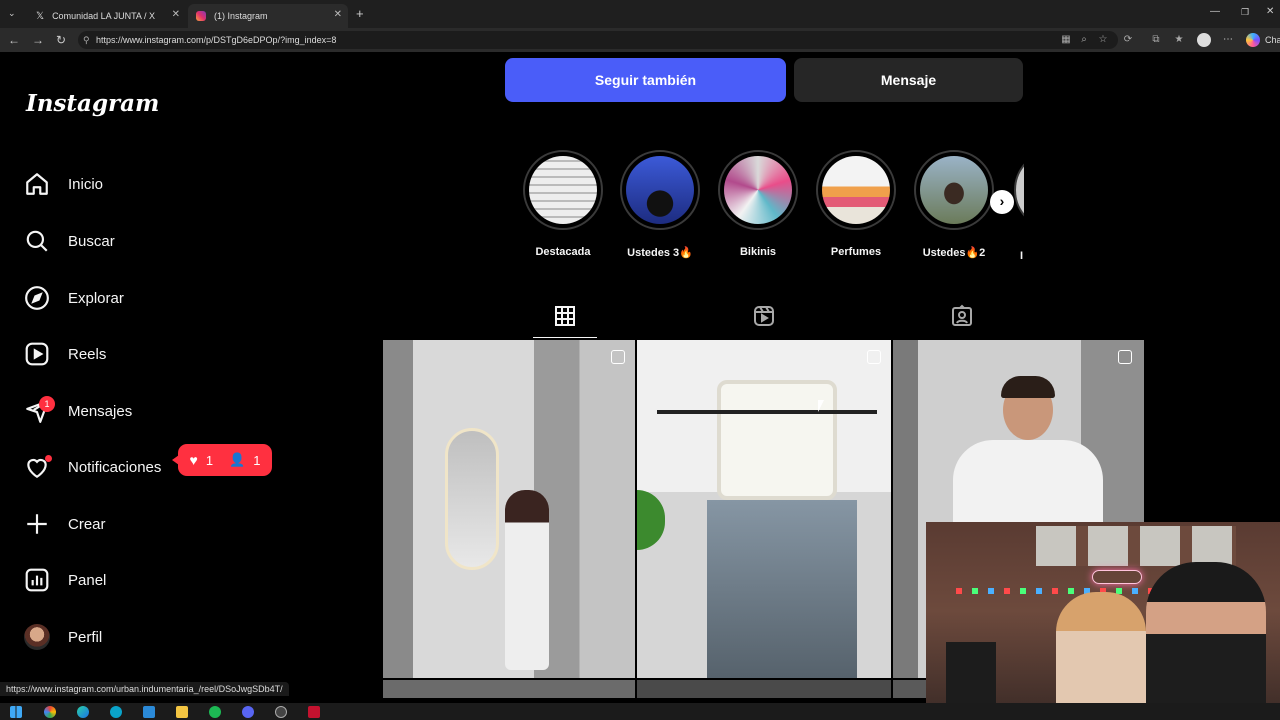 The width and height of the screenshot is (1280, 720). Describe the element at coordinates (257, 460) in the screenshot. I see `follows-count: 1` at that location.